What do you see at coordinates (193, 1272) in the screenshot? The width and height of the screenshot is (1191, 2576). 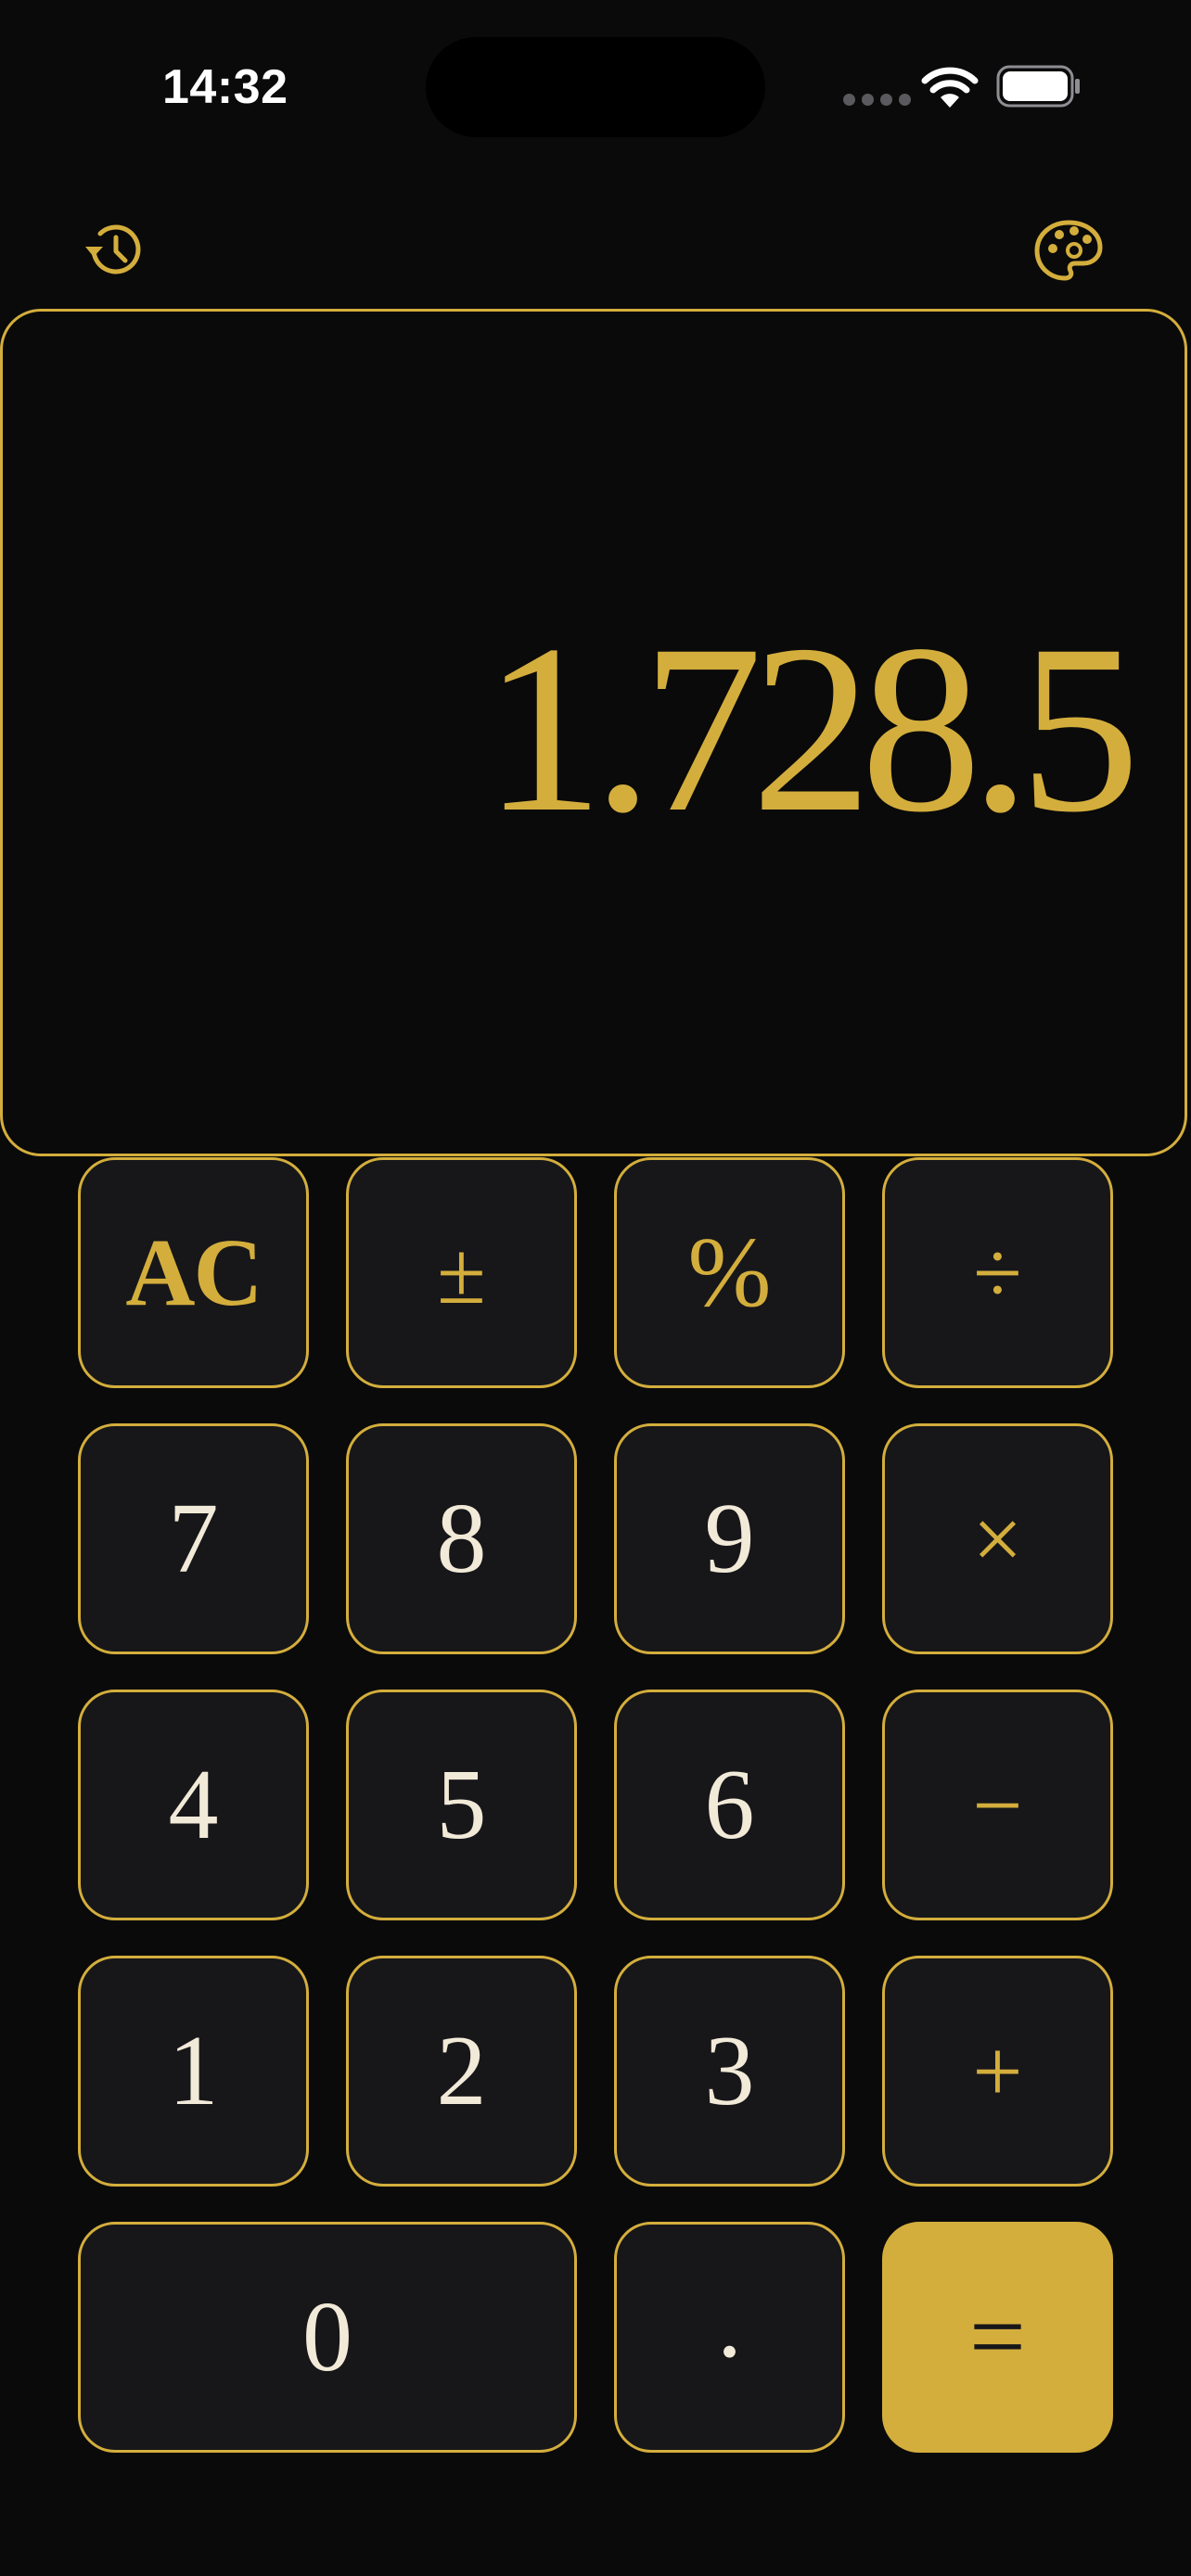 I see `clear-button: AC` at bounding box center [193, 1272].